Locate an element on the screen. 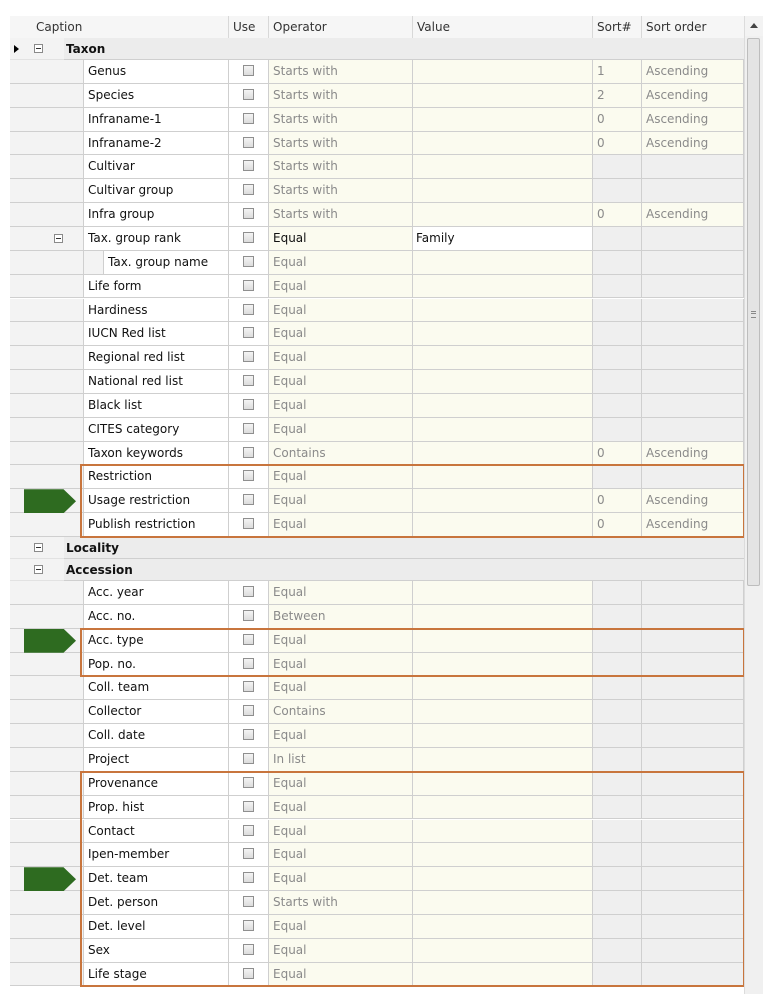 Image resolution: width=770 pixels, height=1000 pixels. scrollbar-thumb is located at coordinates (753, 312).